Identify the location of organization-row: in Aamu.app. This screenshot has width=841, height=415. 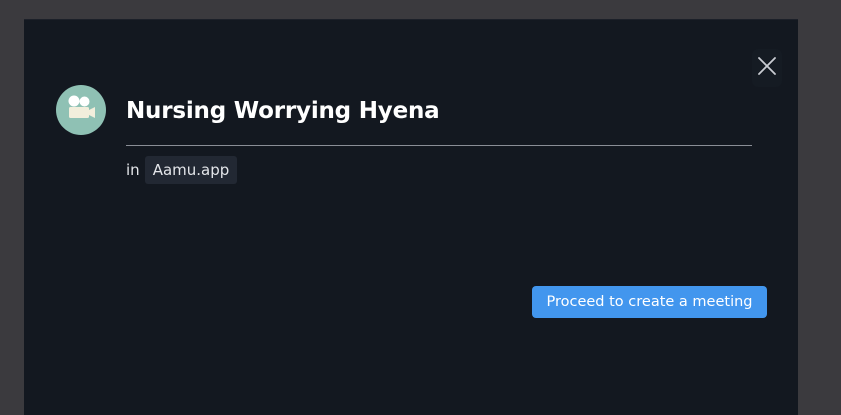
(182, 170).